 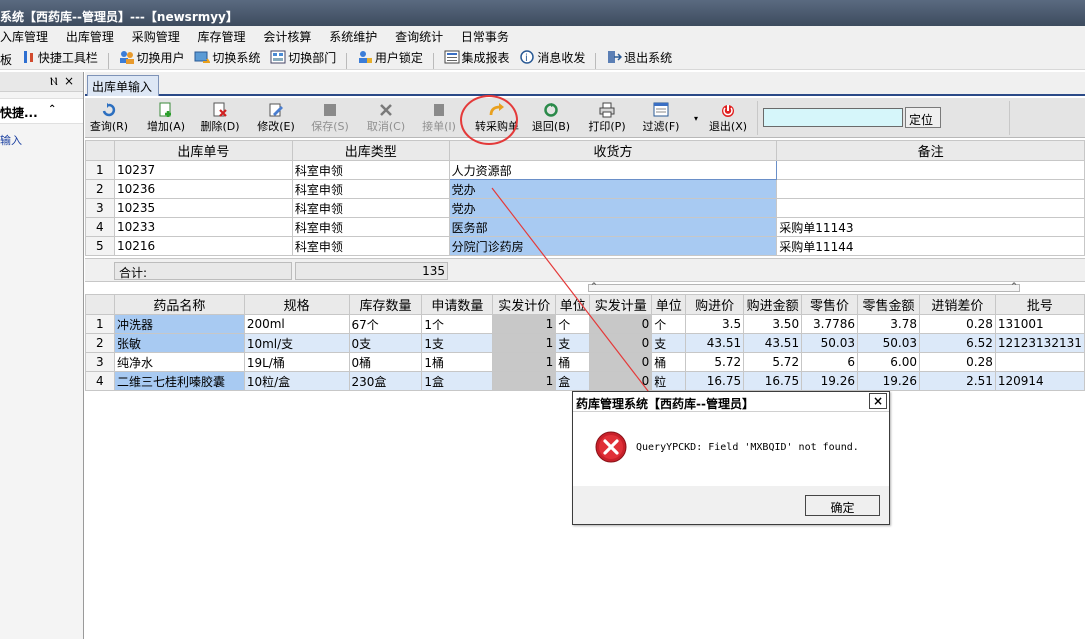 What do you see at coordinates (585, 208) in the screenshot?
I see `table-row: 3 10235 科室申领 党办` at bounding box center [585, 208].